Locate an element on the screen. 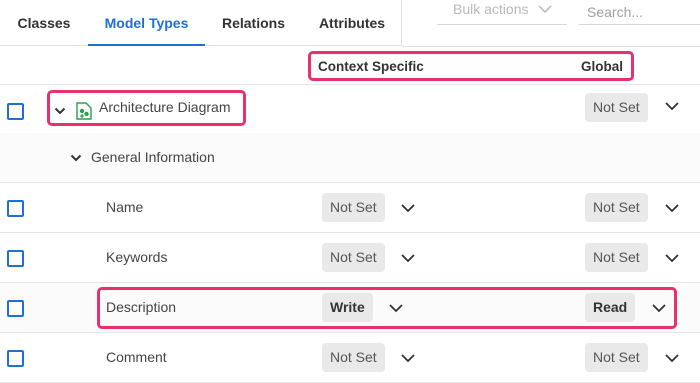 The image size is (700, 383). attribute-label: Description is located at coordinates (141, 307).